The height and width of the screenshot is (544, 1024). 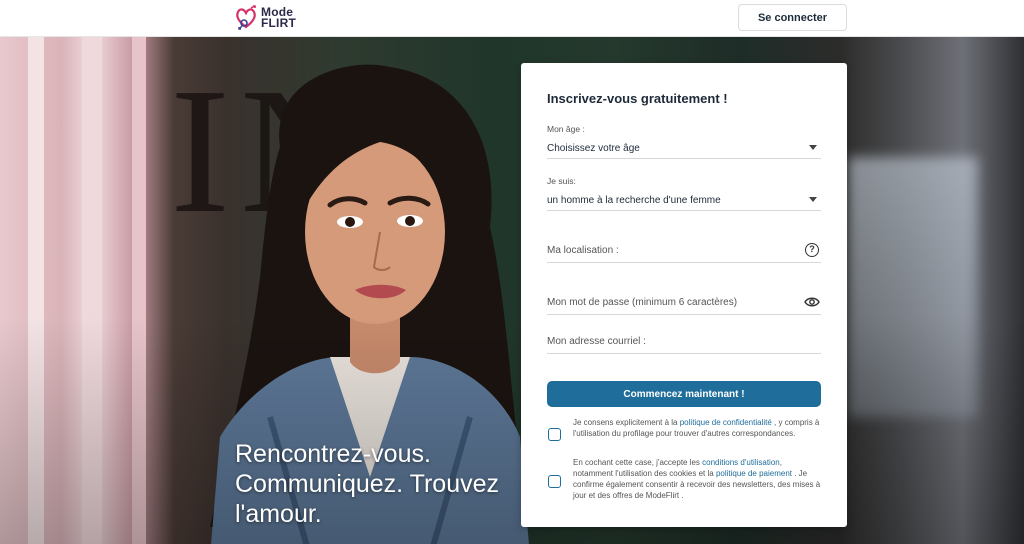 I want to click on password-input: Mon mot de passe (minimum 6 caractères), so click(x=684, y=301).